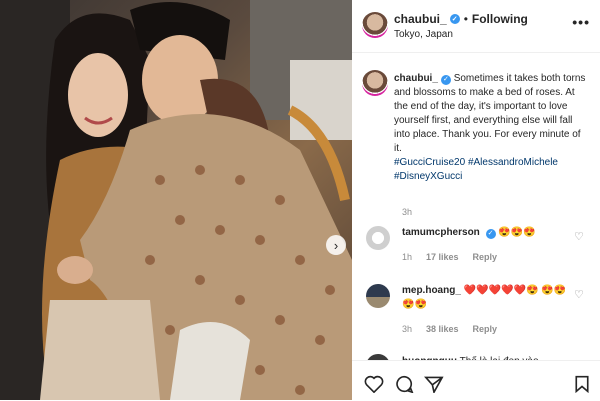 The width and height of the screenshot is (600, 401). Describe the element at coordinates (513, 162) in the screenshot. I see `hashtag-link: #AlessandroMichele` at that location.